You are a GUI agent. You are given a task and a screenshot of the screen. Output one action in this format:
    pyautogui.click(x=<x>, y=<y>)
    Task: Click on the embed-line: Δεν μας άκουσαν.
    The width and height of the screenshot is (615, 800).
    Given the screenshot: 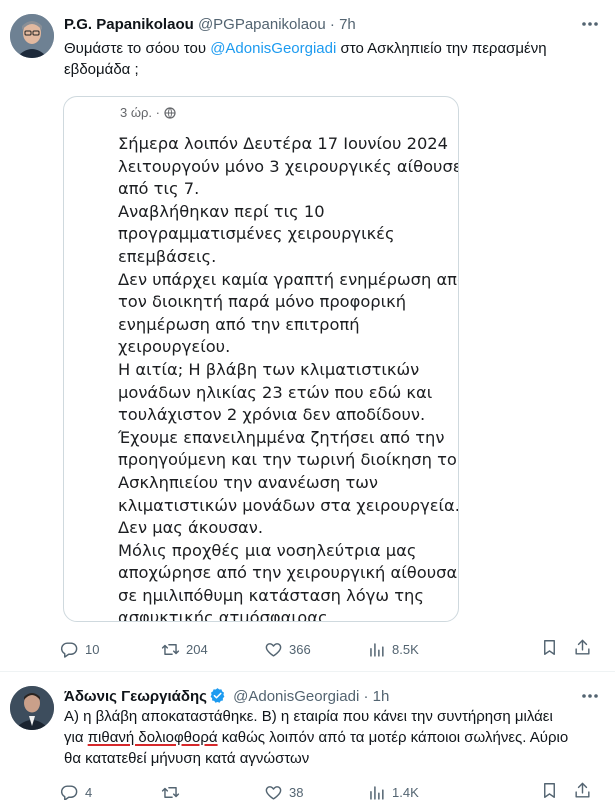 What is the action you would take?
    pyautogui.click(x=191, y=528)
    